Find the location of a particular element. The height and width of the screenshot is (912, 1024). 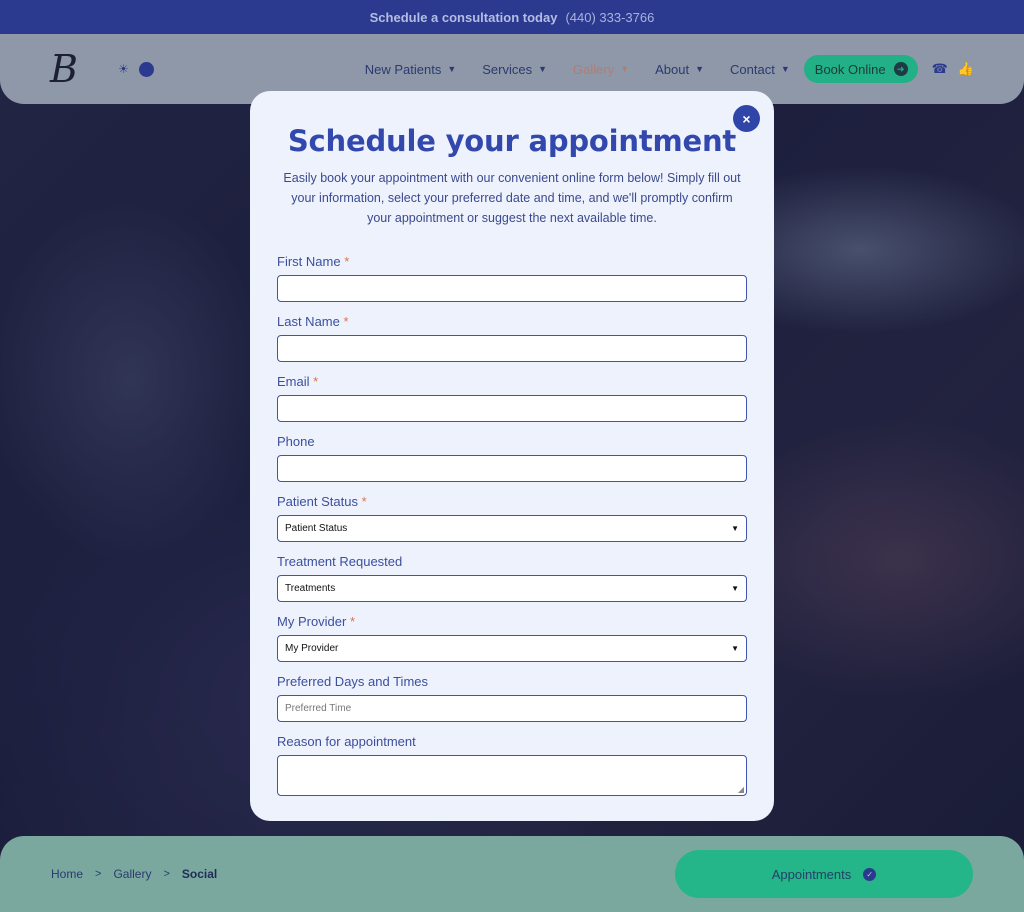

nav-item-new-patients: New Patients ▼ is located at coordinates (411, 69).